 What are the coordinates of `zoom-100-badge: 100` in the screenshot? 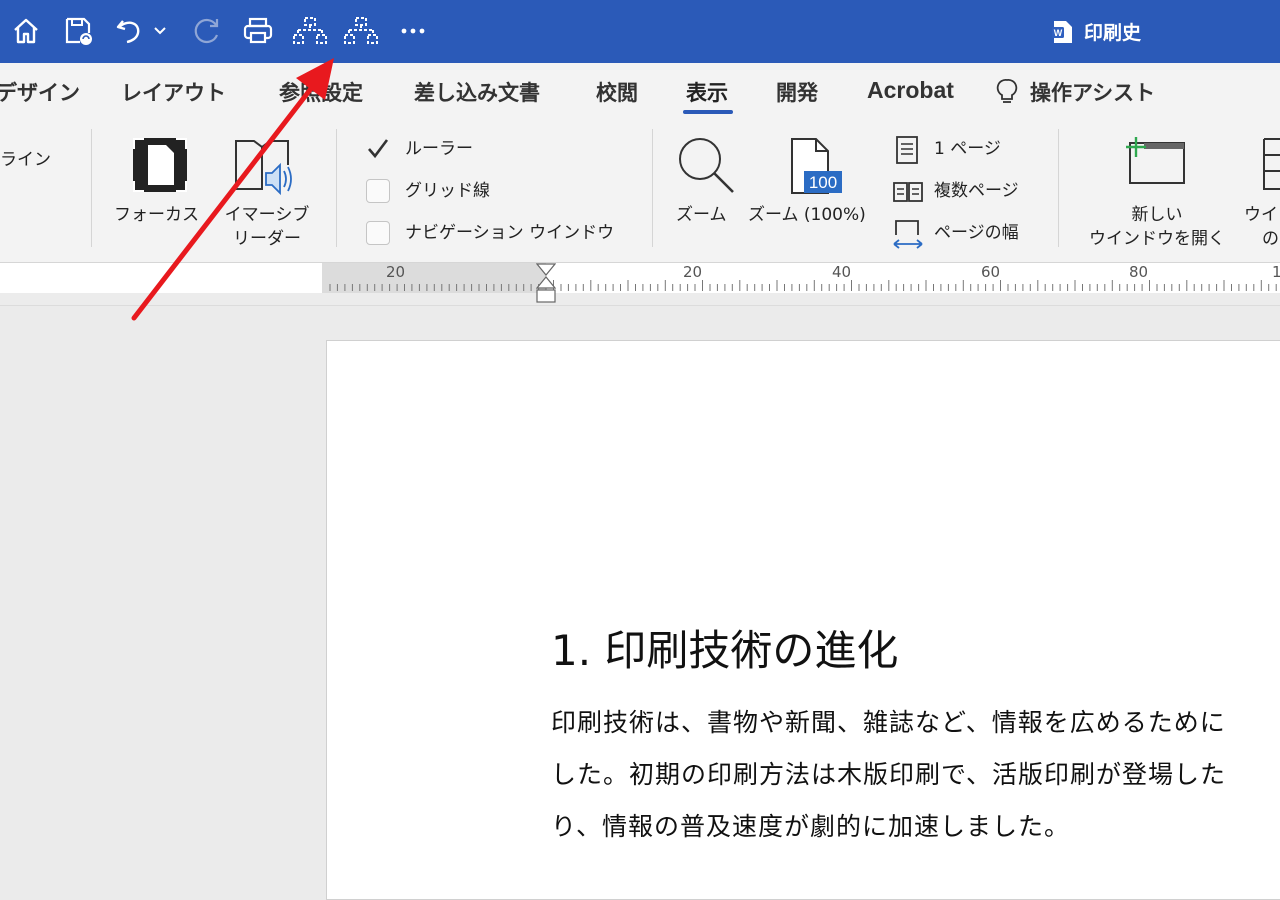 It's located at (823, 182).